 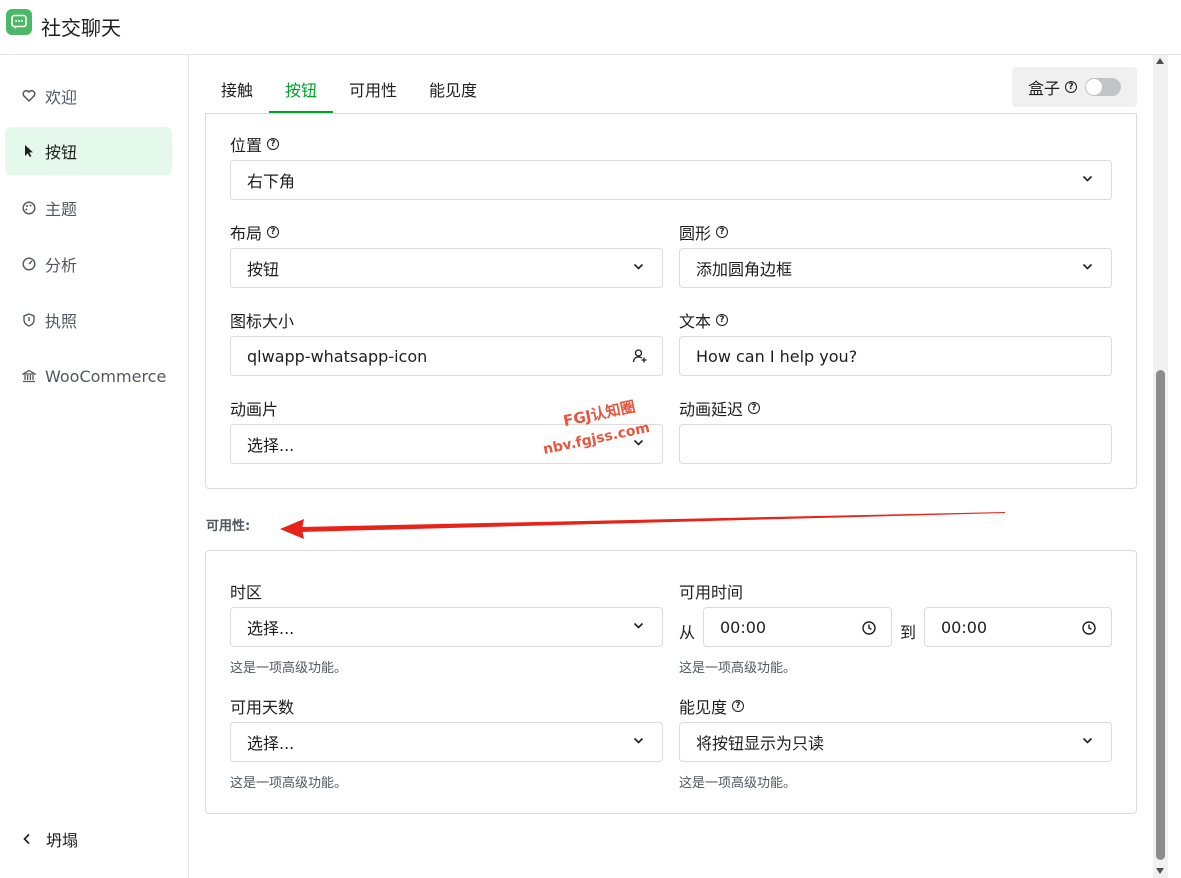 I want to click on box-switch, so click(x=1103, y=87).